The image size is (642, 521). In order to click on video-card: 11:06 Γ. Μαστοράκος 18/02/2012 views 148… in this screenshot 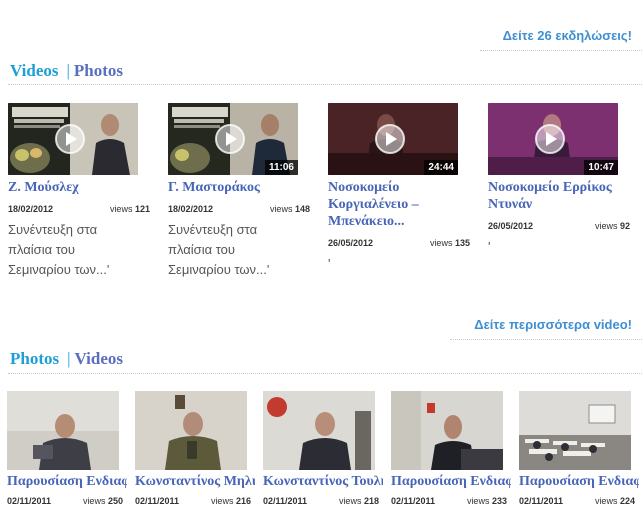, I will do `click(243, 191)`.